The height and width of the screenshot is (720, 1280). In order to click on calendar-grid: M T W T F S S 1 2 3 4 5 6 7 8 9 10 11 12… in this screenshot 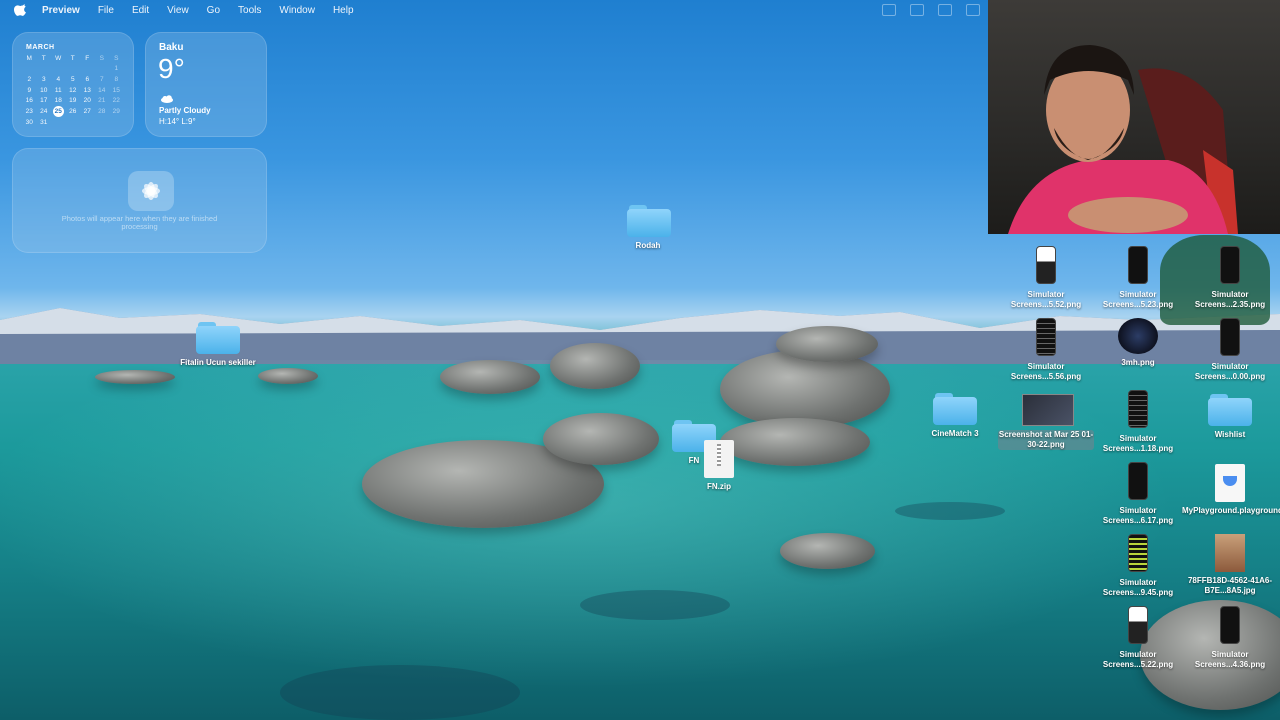, I will do `click(73, 90)`.